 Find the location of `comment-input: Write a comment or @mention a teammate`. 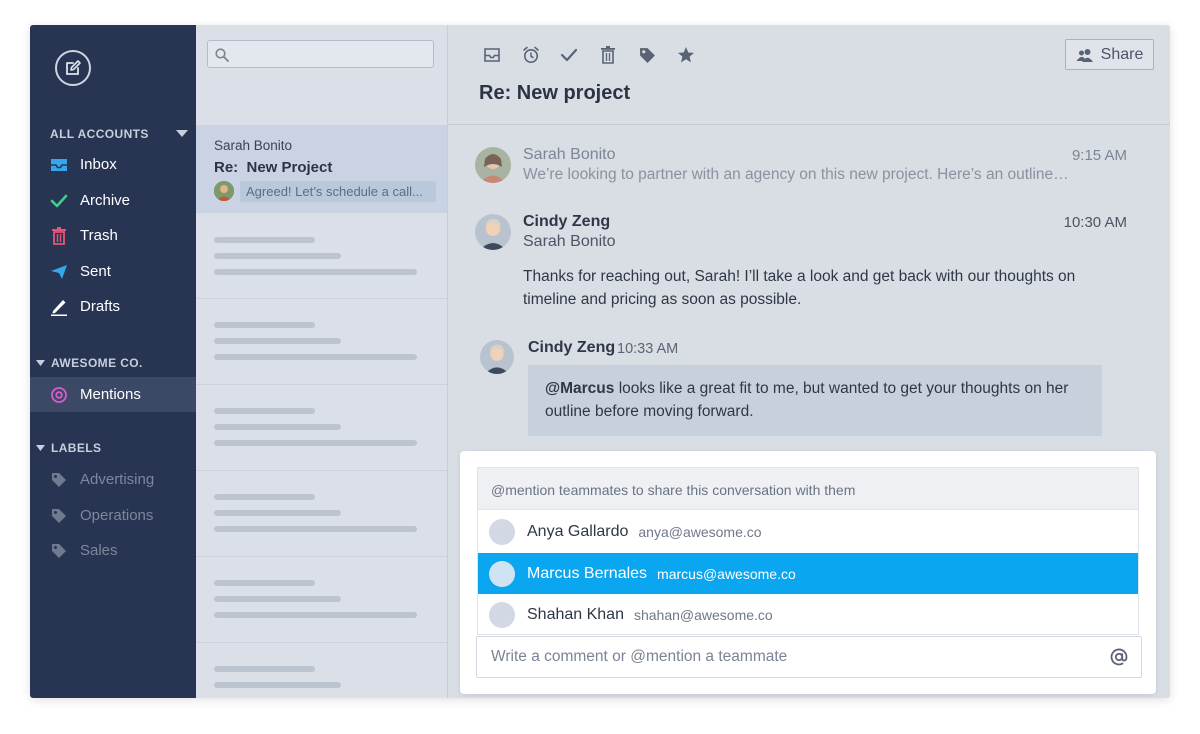

comment-input: Write a comment or @mention a teammate is located at coordinates (809, 657).